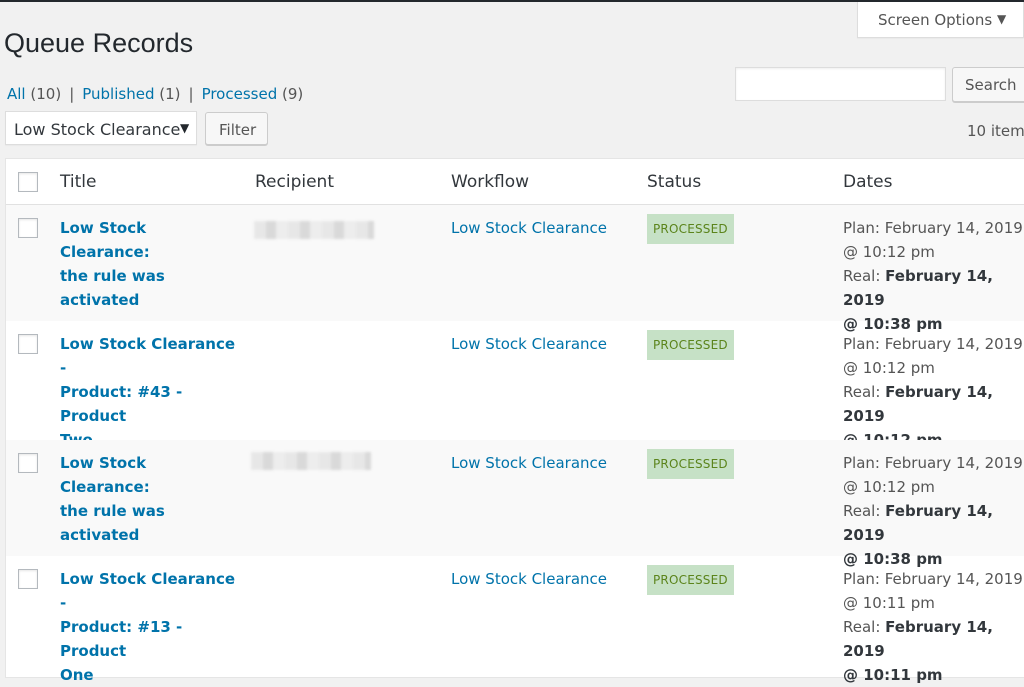 Image resolution: width=1024 pixels, height=687 pixels. What do you see at coordinates (78, 182) in the screenshot?
I see `column-header-title: Title` at bounding box center [78, 182].